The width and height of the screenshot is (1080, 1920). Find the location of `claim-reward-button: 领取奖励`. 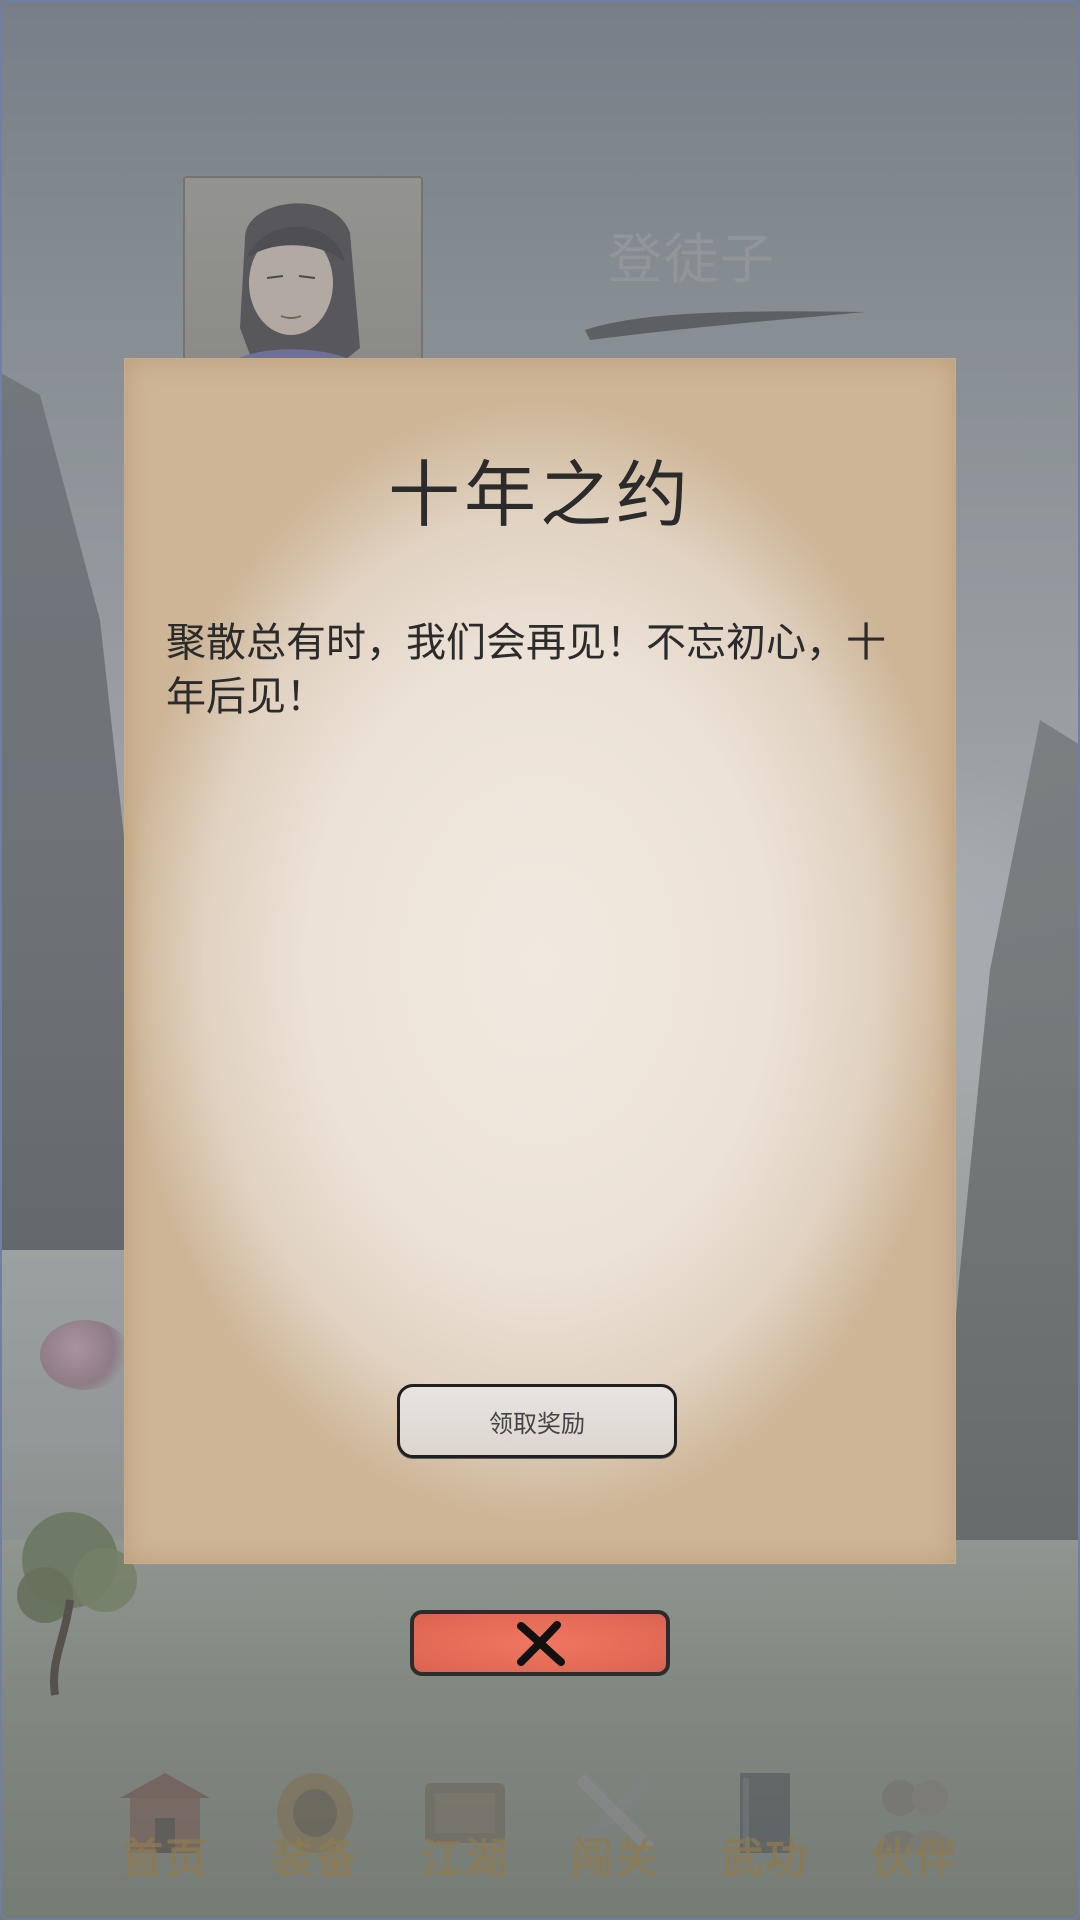

claim-reward-button: 领取奖励 is located at coordinates (537, 1421).